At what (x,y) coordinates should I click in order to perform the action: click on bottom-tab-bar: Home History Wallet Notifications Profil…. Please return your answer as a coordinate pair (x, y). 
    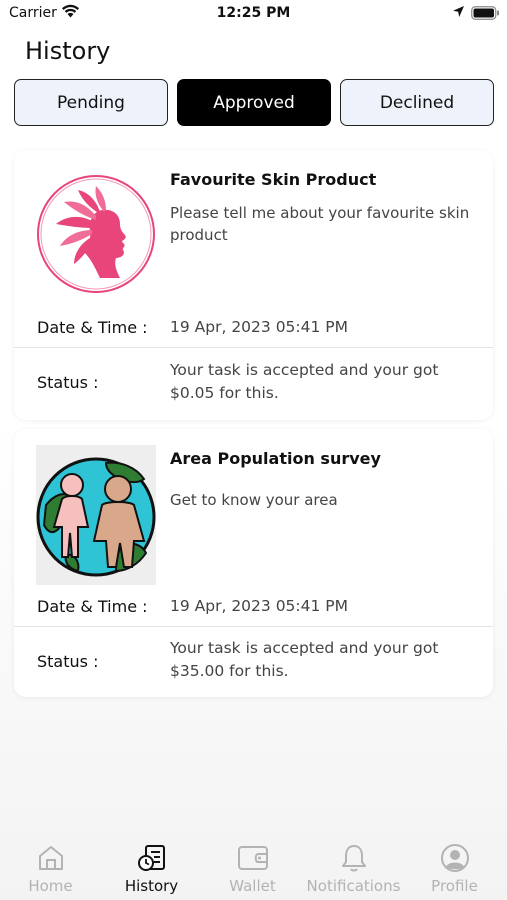
    Looking at the image, I should click on (253, 867).